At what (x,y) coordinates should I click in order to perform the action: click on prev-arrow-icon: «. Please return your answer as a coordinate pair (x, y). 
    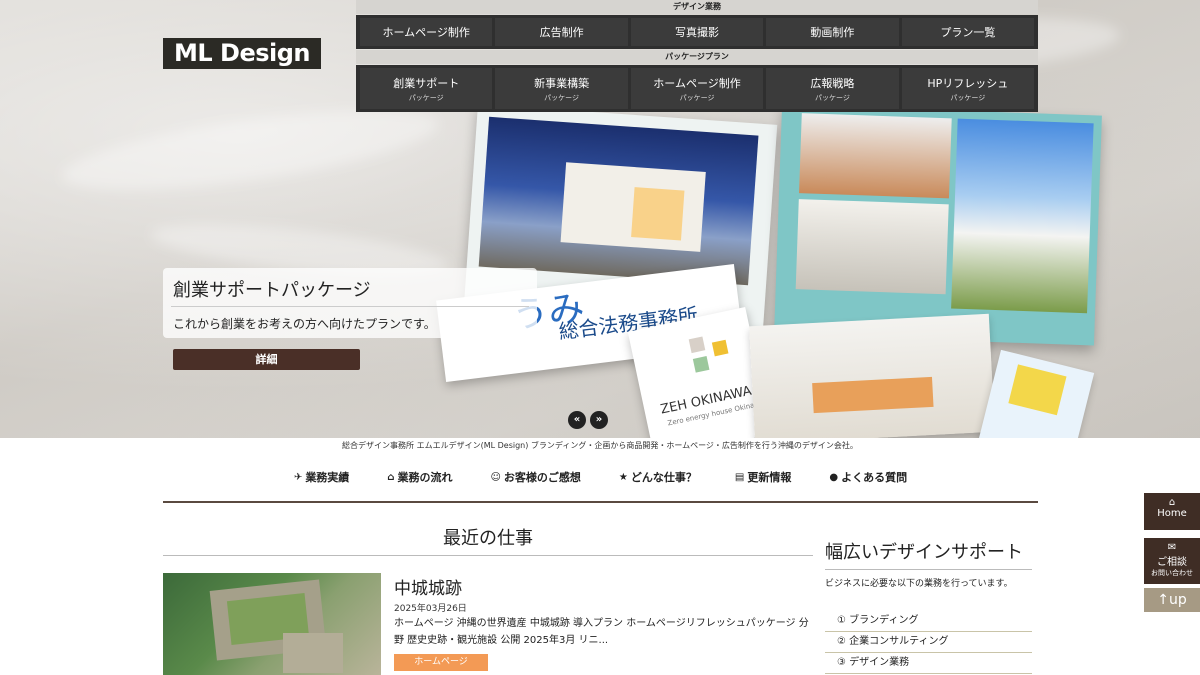
    Looking at the image, I should click on (577, 420).